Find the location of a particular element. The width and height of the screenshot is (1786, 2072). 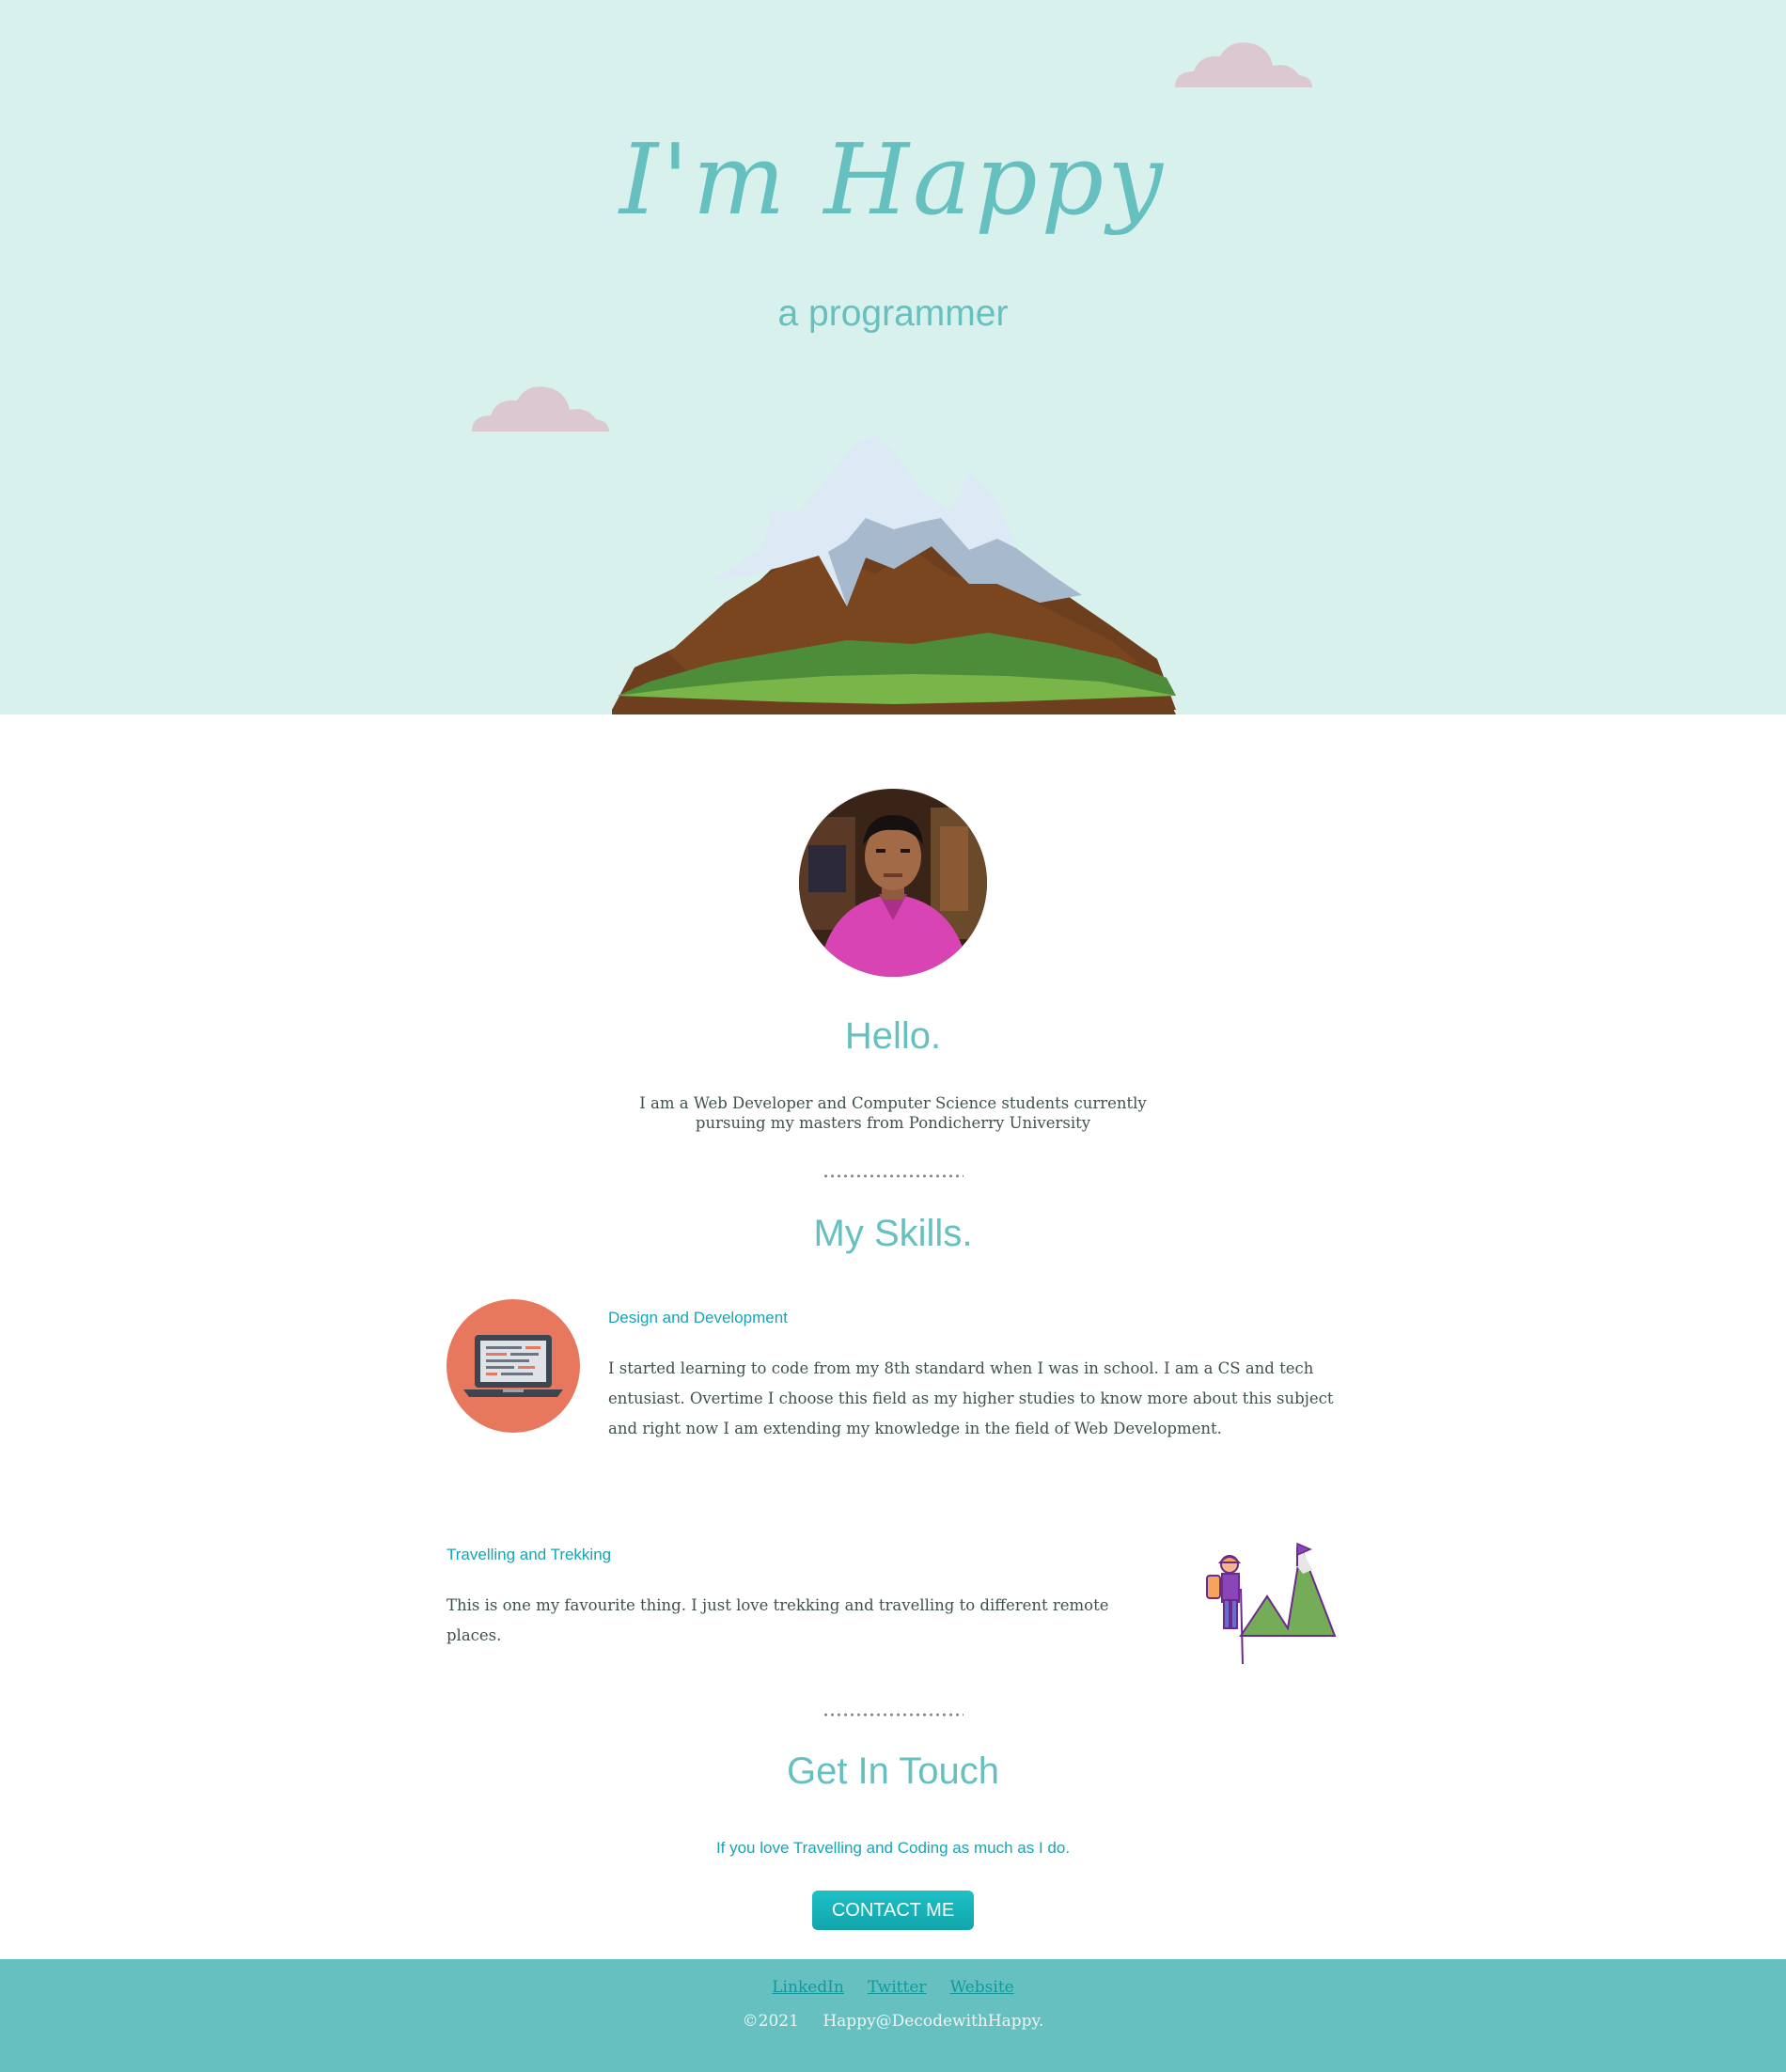

skill-title-travel: Travelling and Trekking is located at coordinates (529, 1554).